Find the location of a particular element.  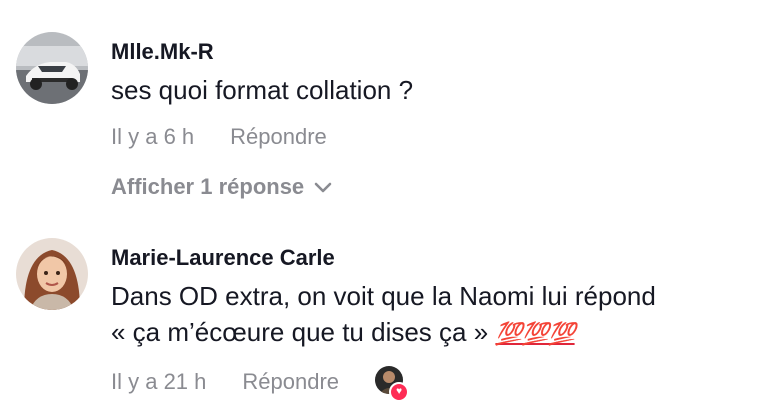

comment-meta: Il y a 6 h Répondre is located at coordinates (219, 137).